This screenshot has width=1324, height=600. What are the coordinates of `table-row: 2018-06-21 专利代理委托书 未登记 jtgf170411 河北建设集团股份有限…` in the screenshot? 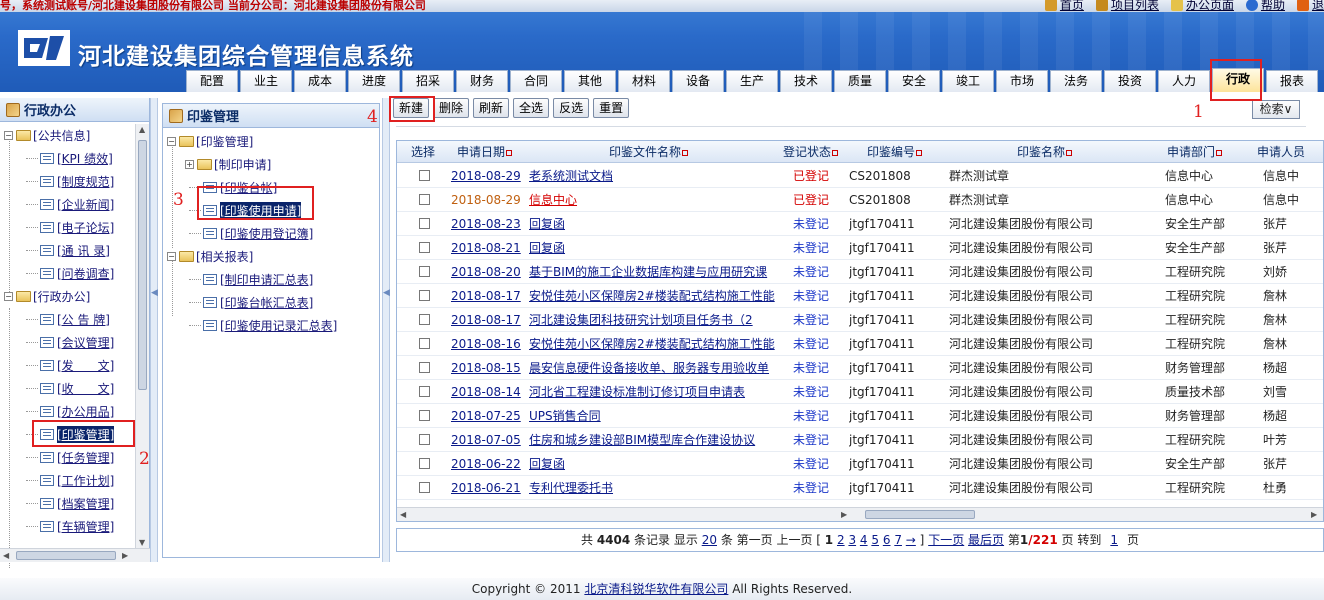 It's located at (860, 488).